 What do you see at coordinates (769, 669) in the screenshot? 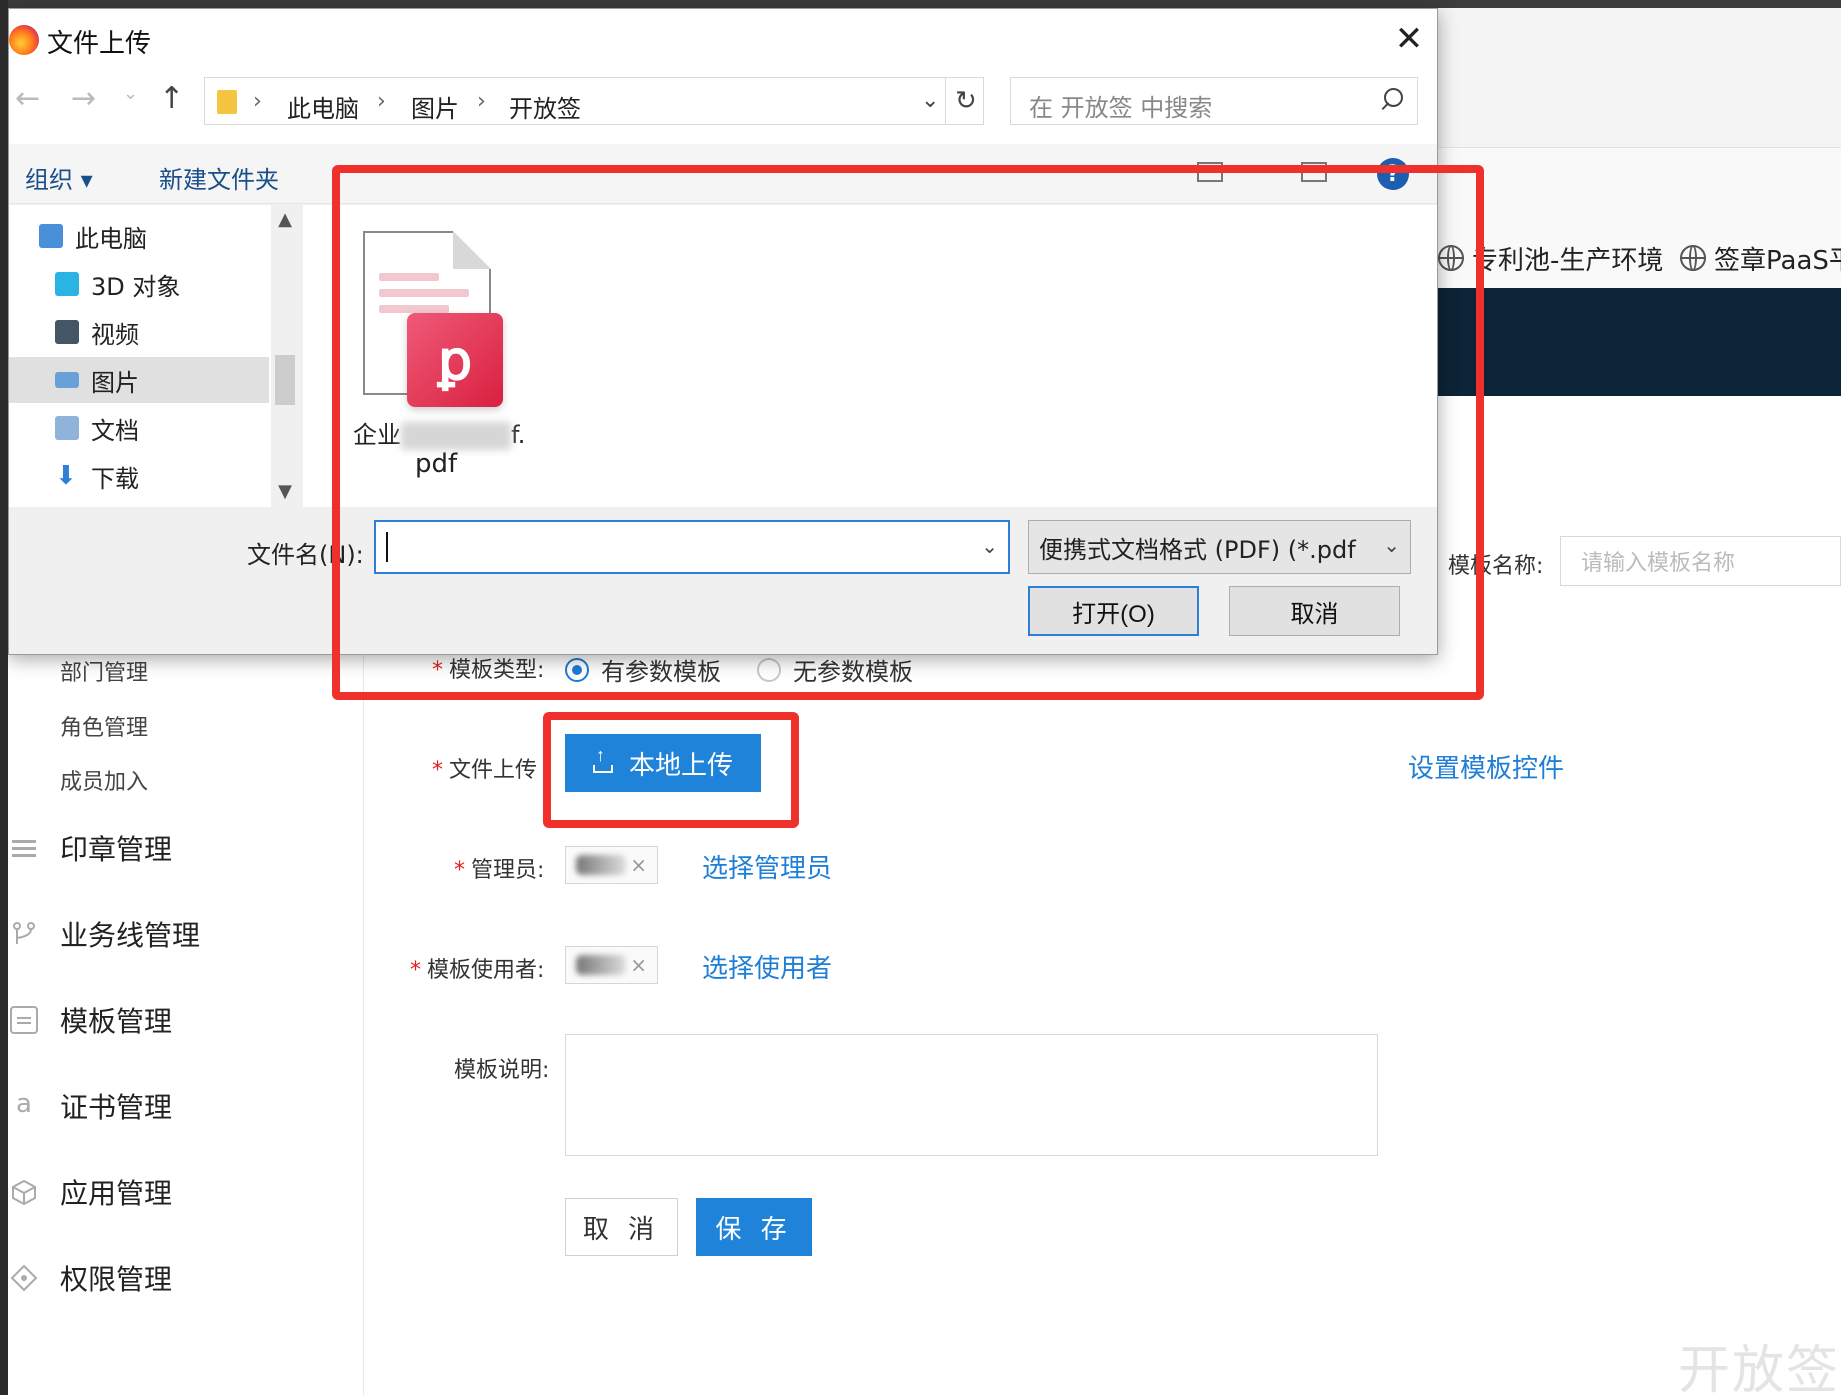
I see `radio-no-param-template` at bounding box center [769, 669].